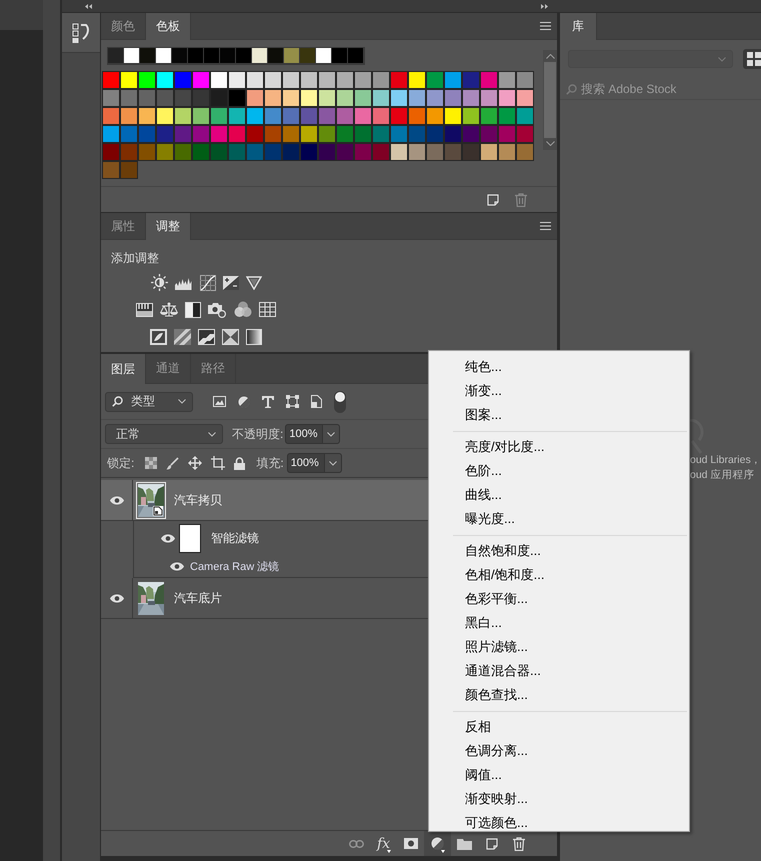 The image size is (761, 861). What do you see at coordinates (270, 463) in the screenshot?
I see `fill-label: 填充:` at bounding box center [270, 463].